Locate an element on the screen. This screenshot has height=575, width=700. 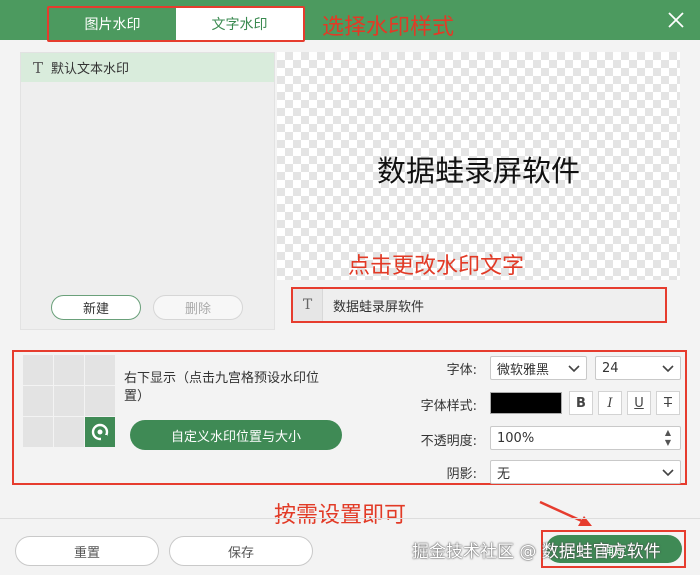
list-item: T 默认文本水印 is located at coordinates (147, 67).